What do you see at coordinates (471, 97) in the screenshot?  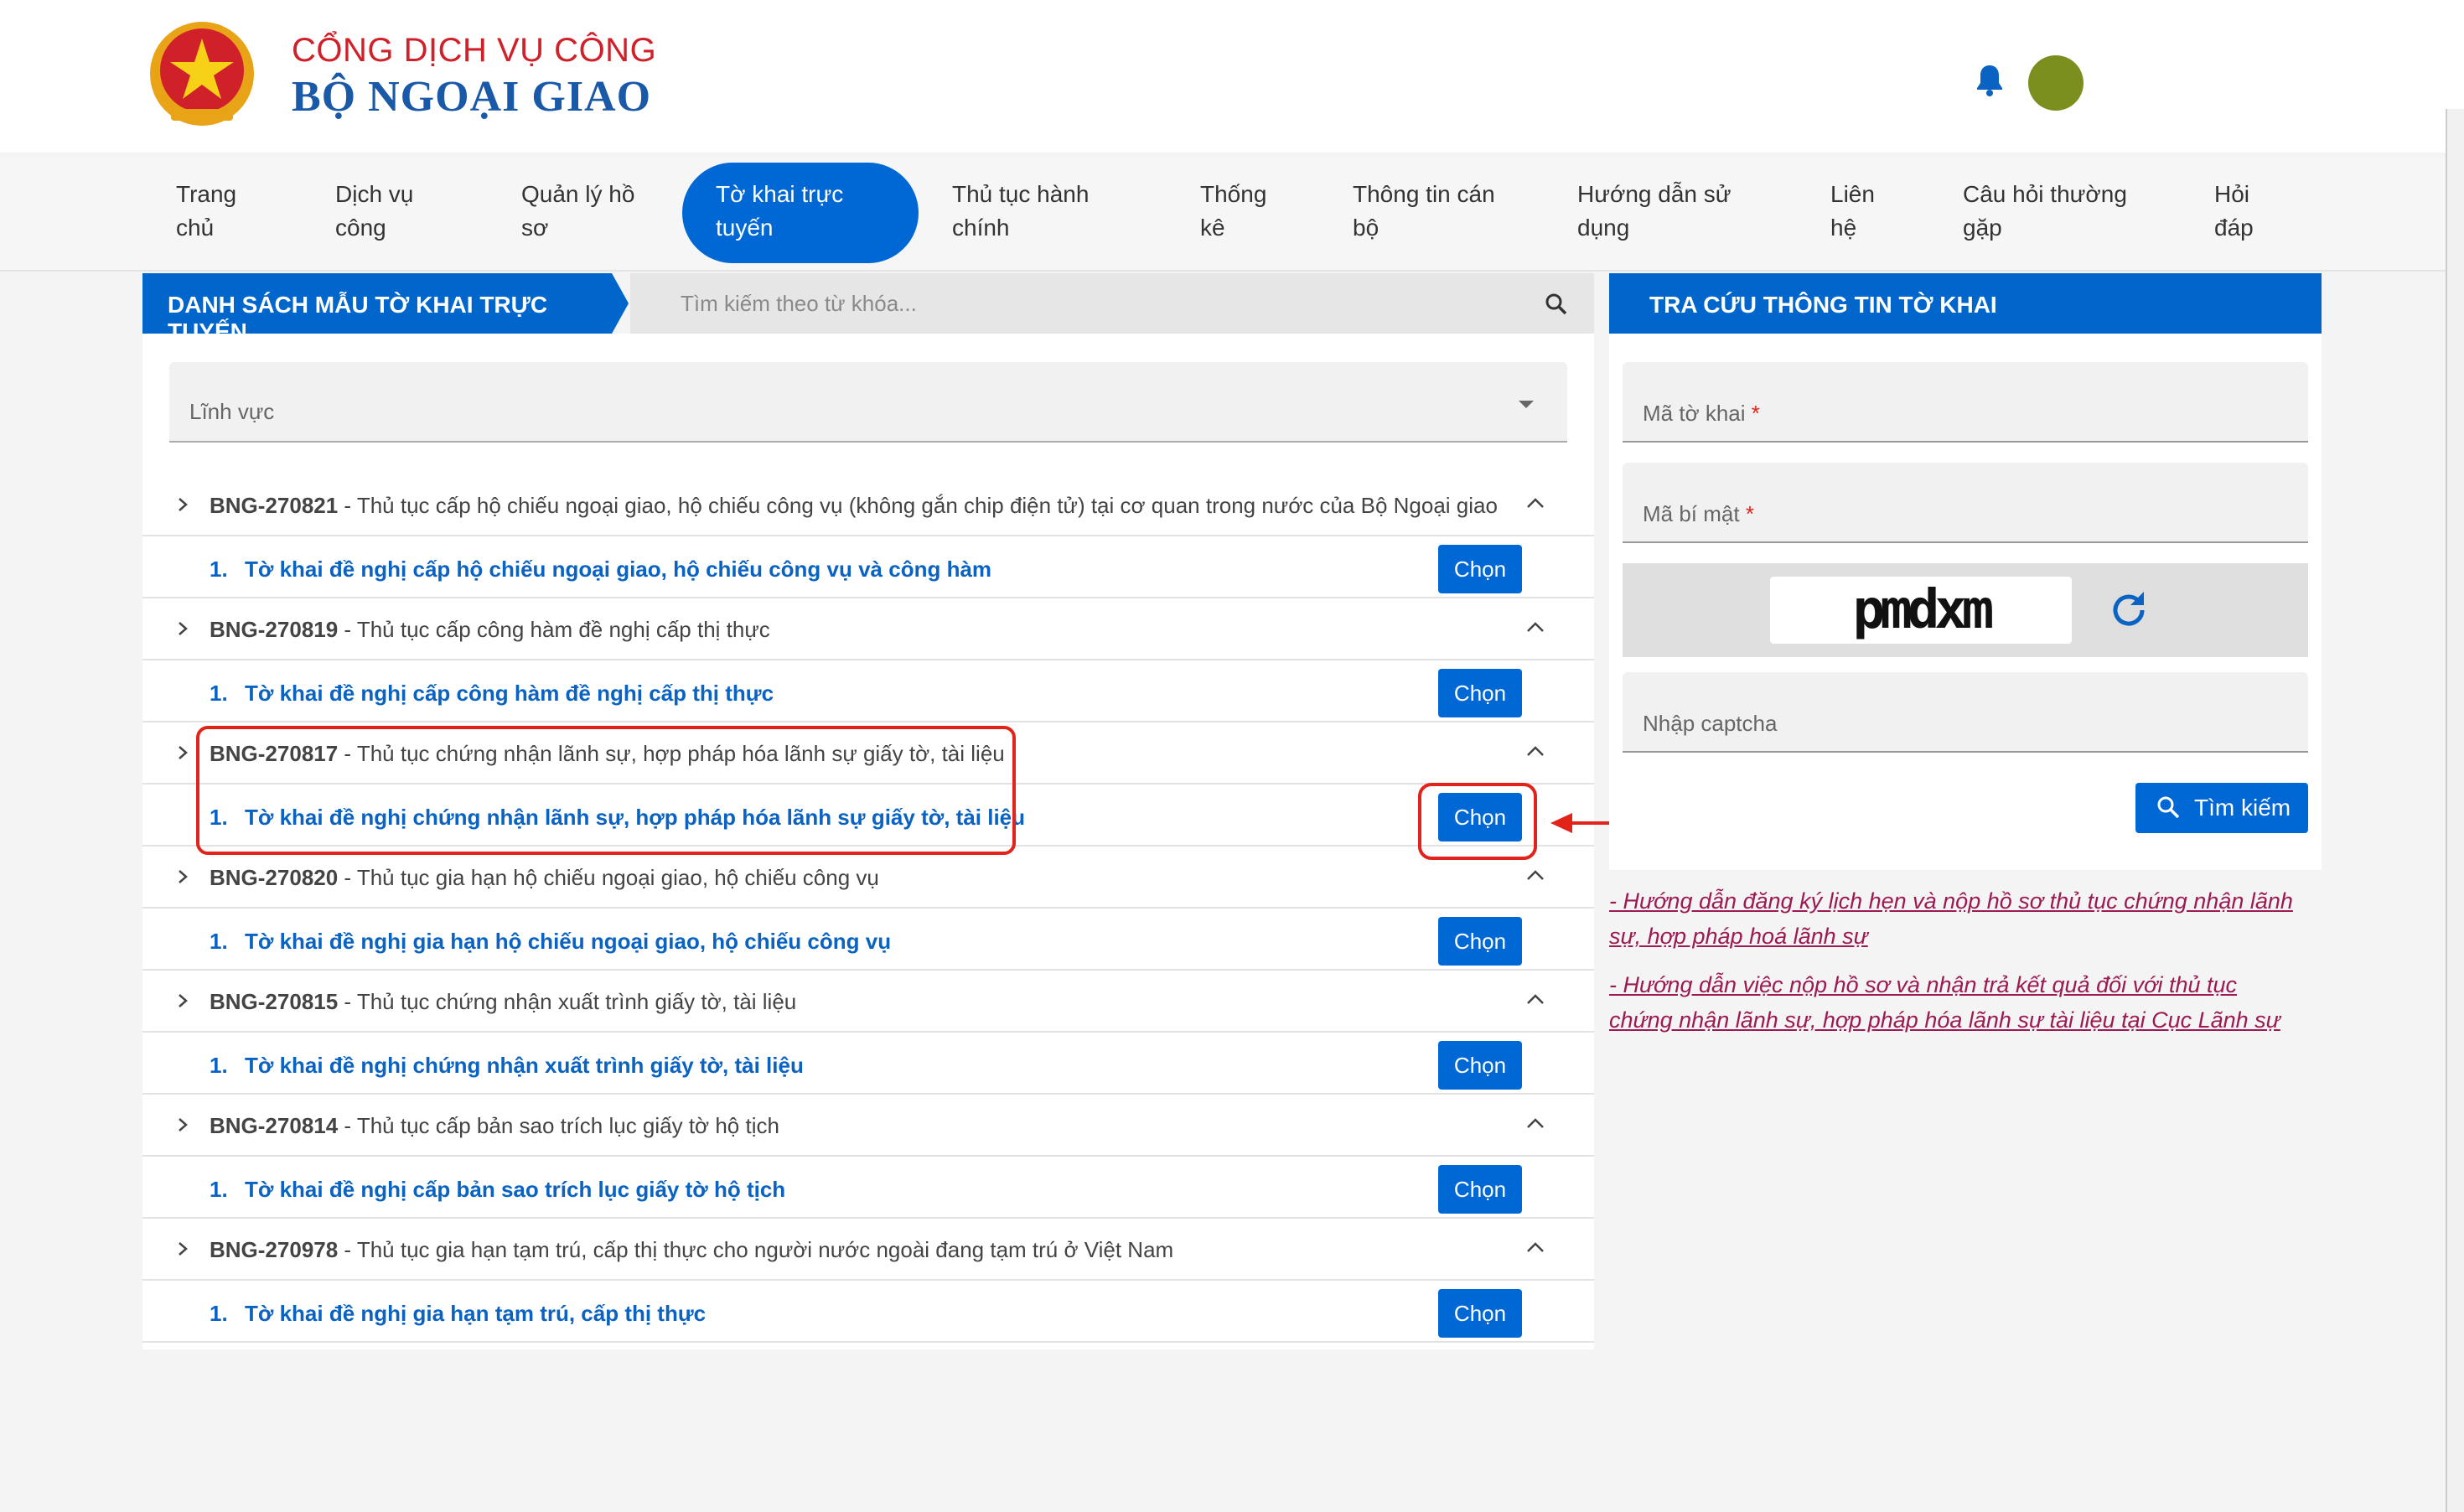 I see `brand-title: BỘ NGOẠI GIAO` at bounding box center [471, 97].